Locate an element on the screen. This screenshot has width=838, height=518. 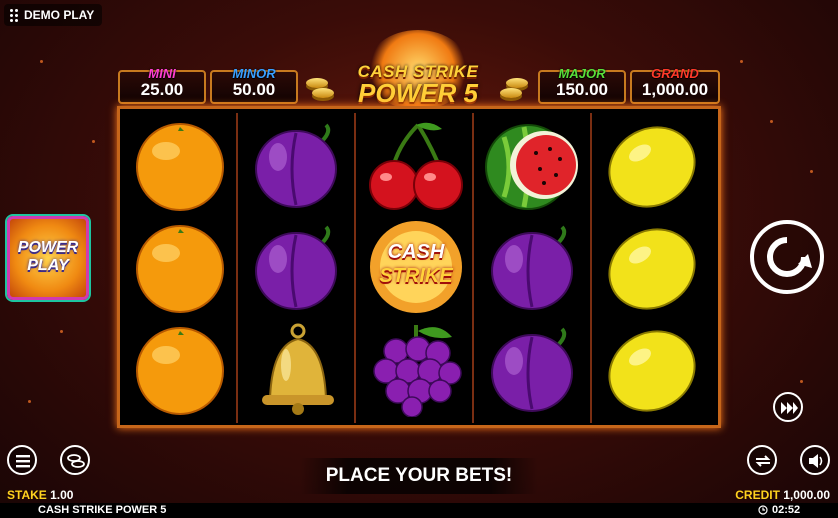
demo-play-badge: DEMO PLAY is located at coordinates (53, 15).